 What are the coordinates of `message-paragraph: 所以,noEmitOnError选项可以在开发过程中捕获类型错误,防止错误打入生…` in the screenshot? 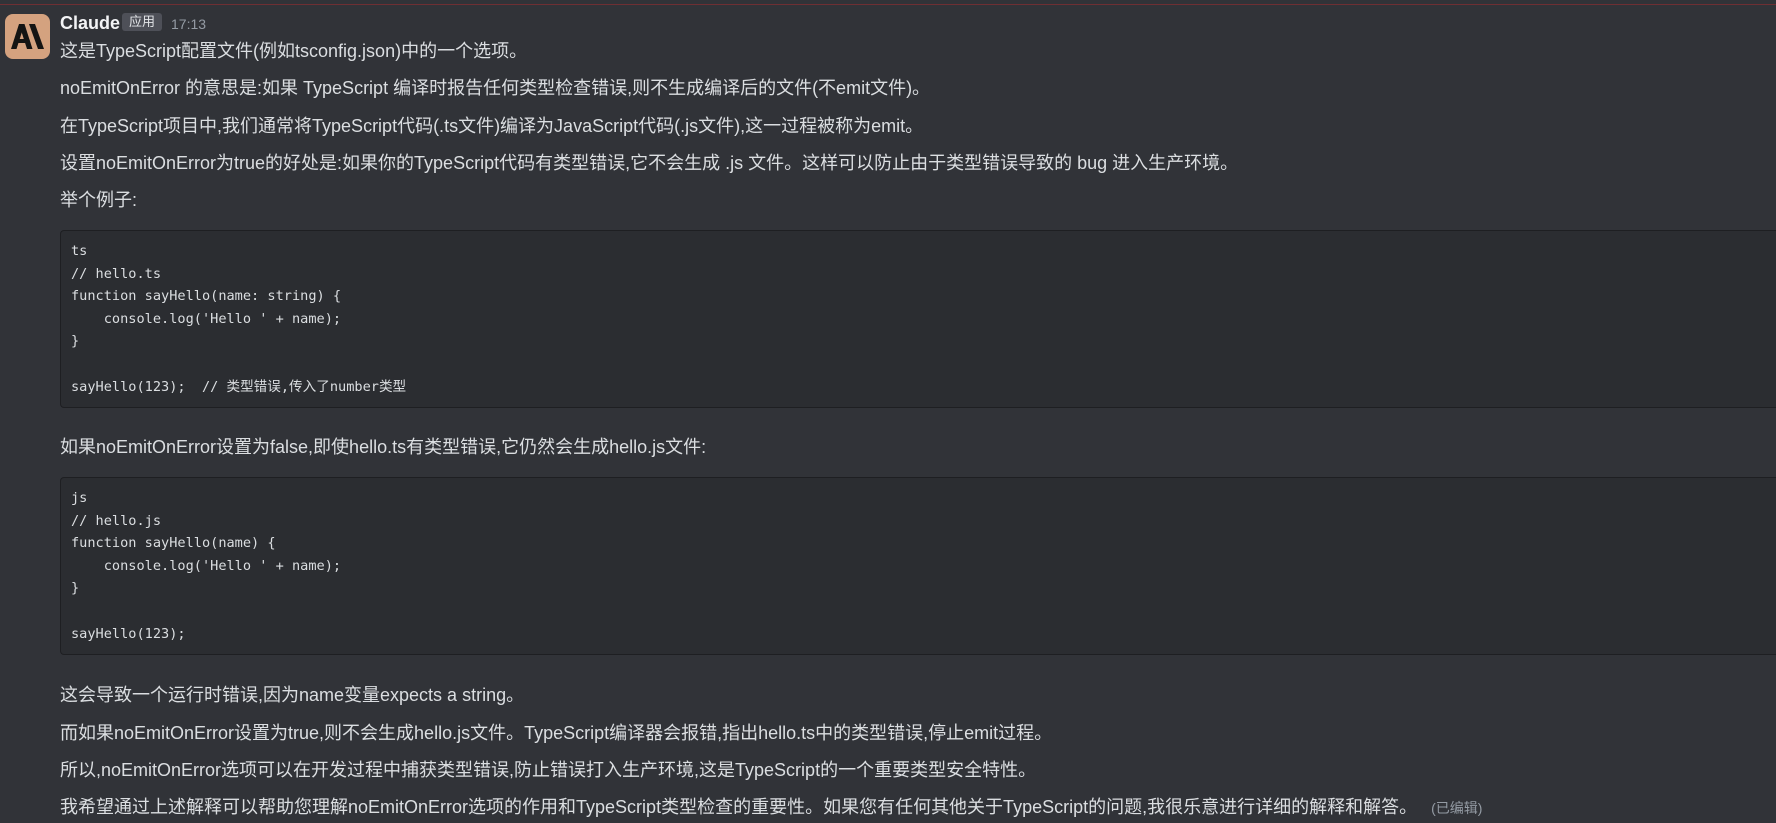 It's located at (548, 770).